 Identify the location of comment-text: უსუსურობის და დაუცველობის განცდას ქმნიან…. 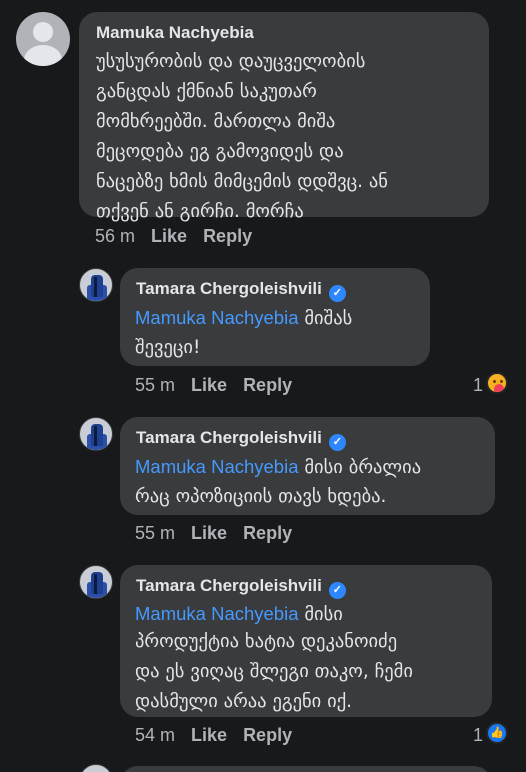
(242, 136).